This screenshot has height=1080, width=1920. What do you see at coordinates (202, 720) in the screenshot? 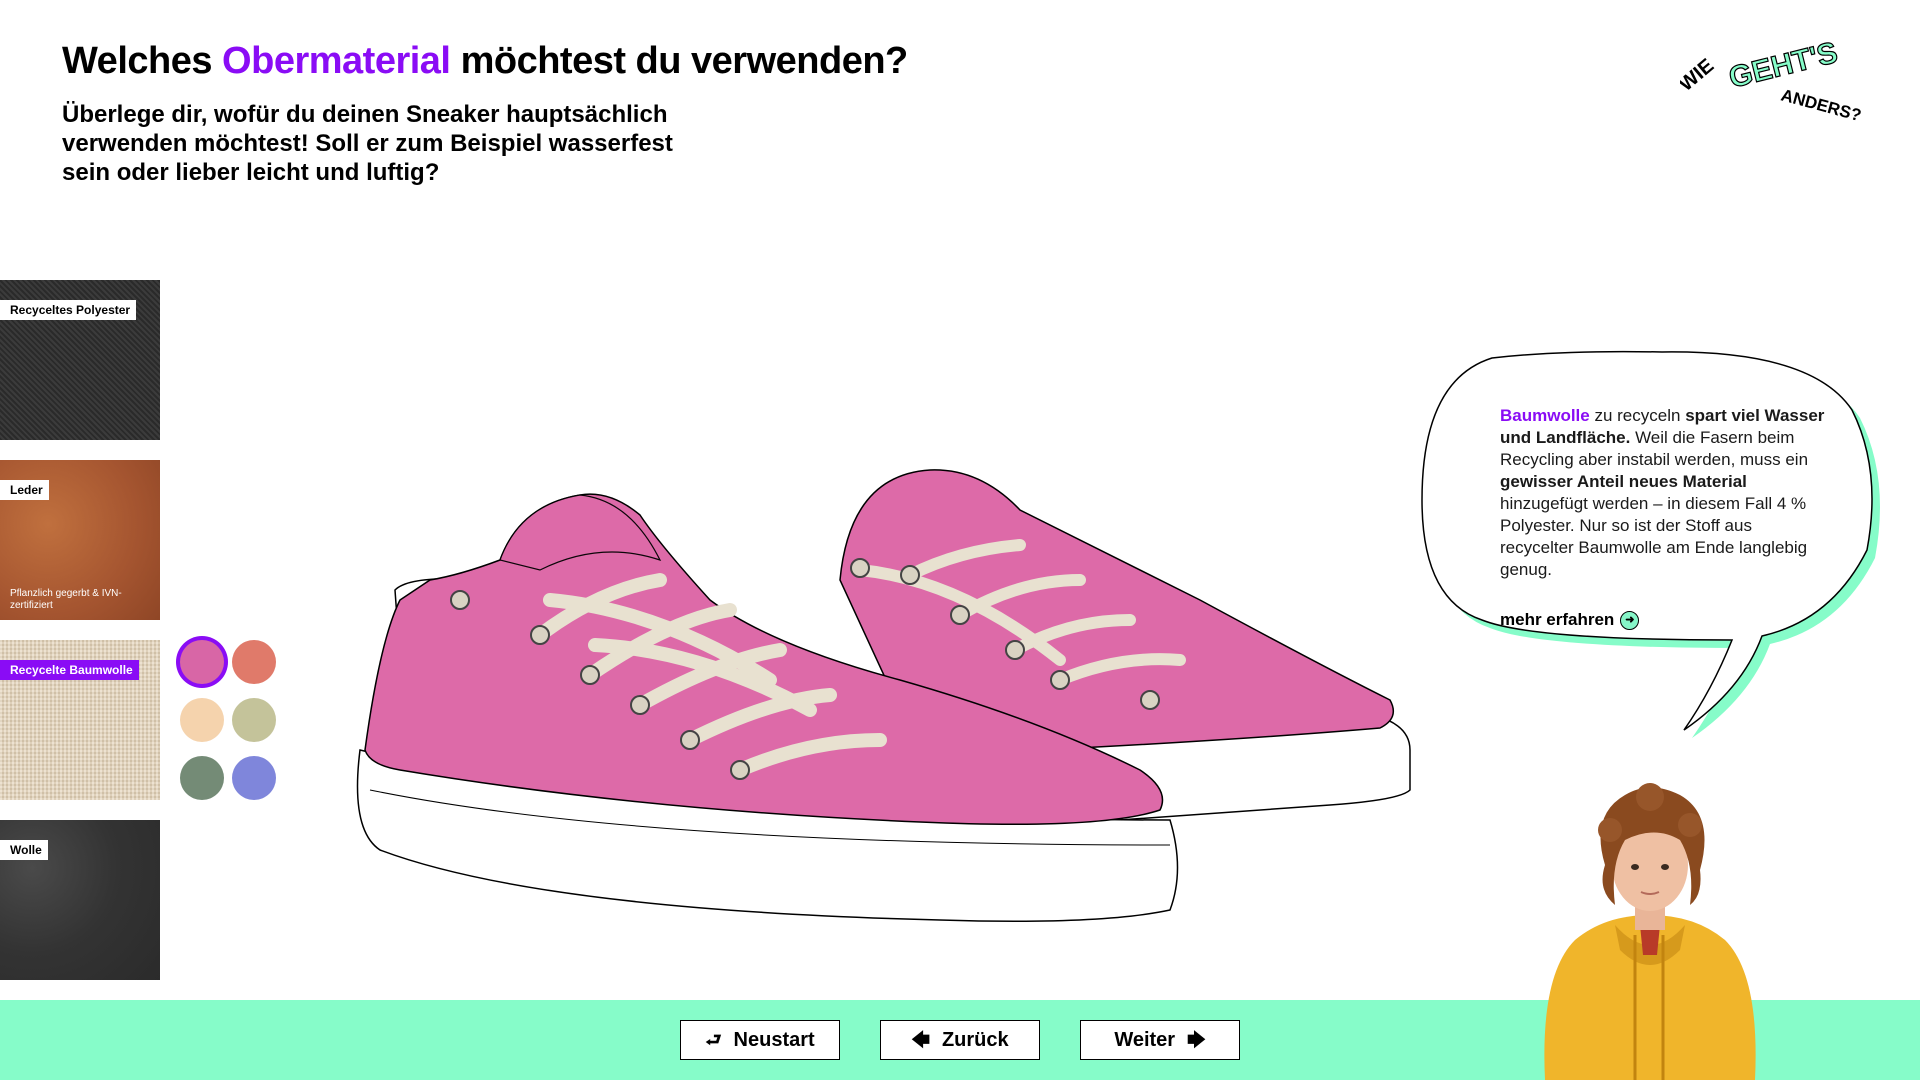
I see `color-option-peach` at bounding box center [202, 720].